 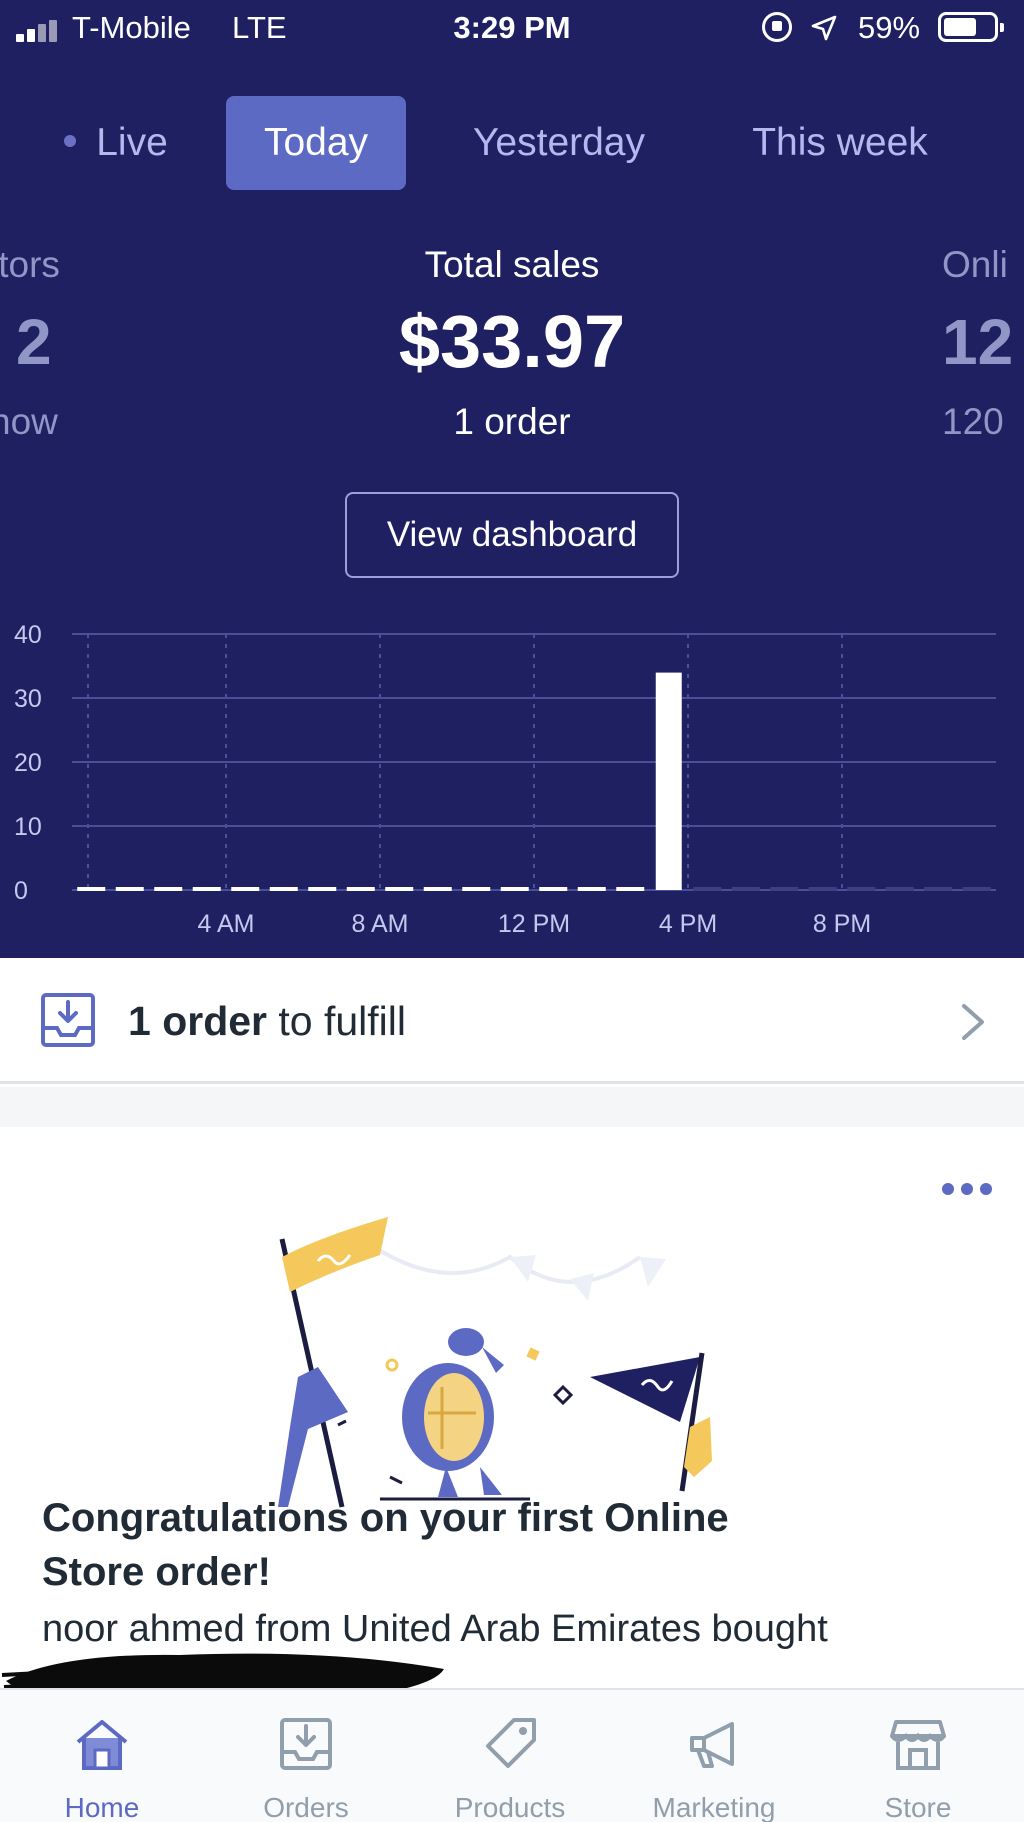 I want to click on rotation-lock-icon, so click(x=777, y=27).